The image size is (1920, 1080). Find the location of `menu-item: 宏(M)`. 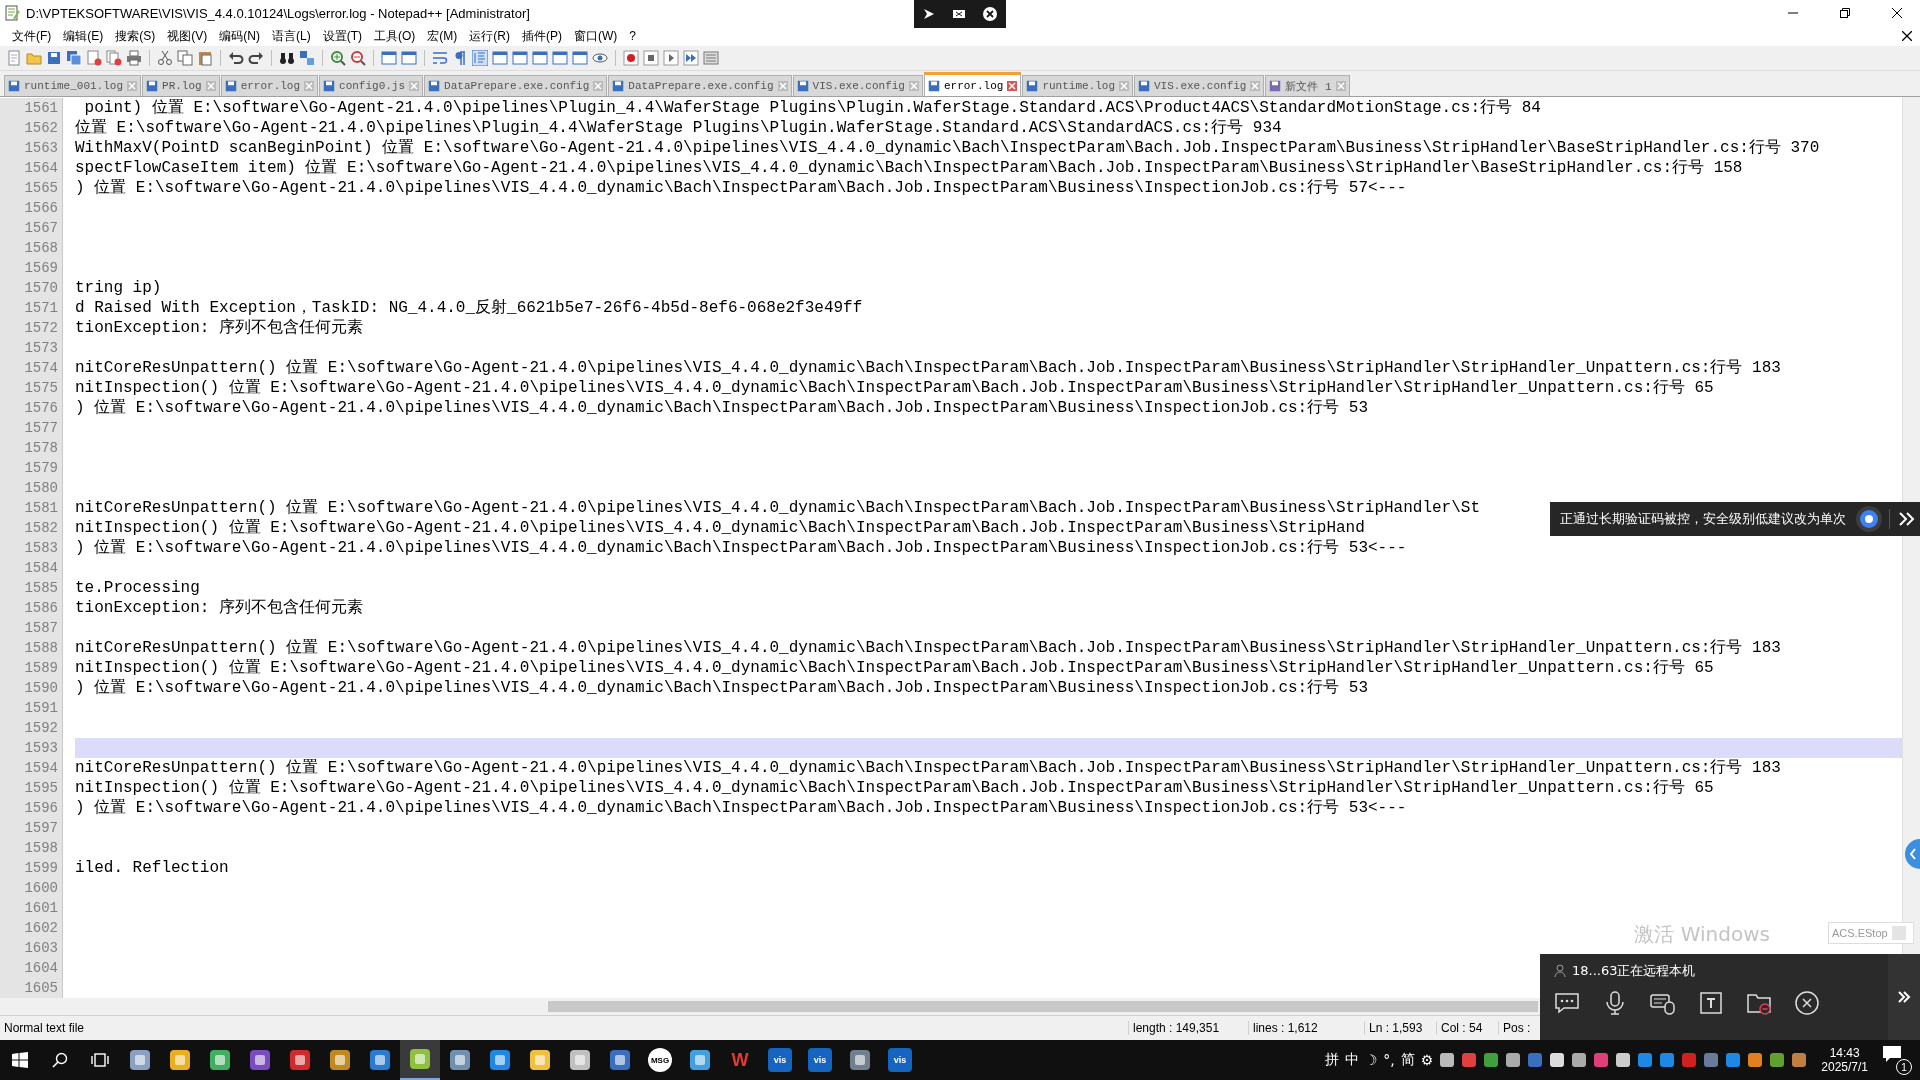

menu-item: 宏(M) is located at coordinates (442, 36).